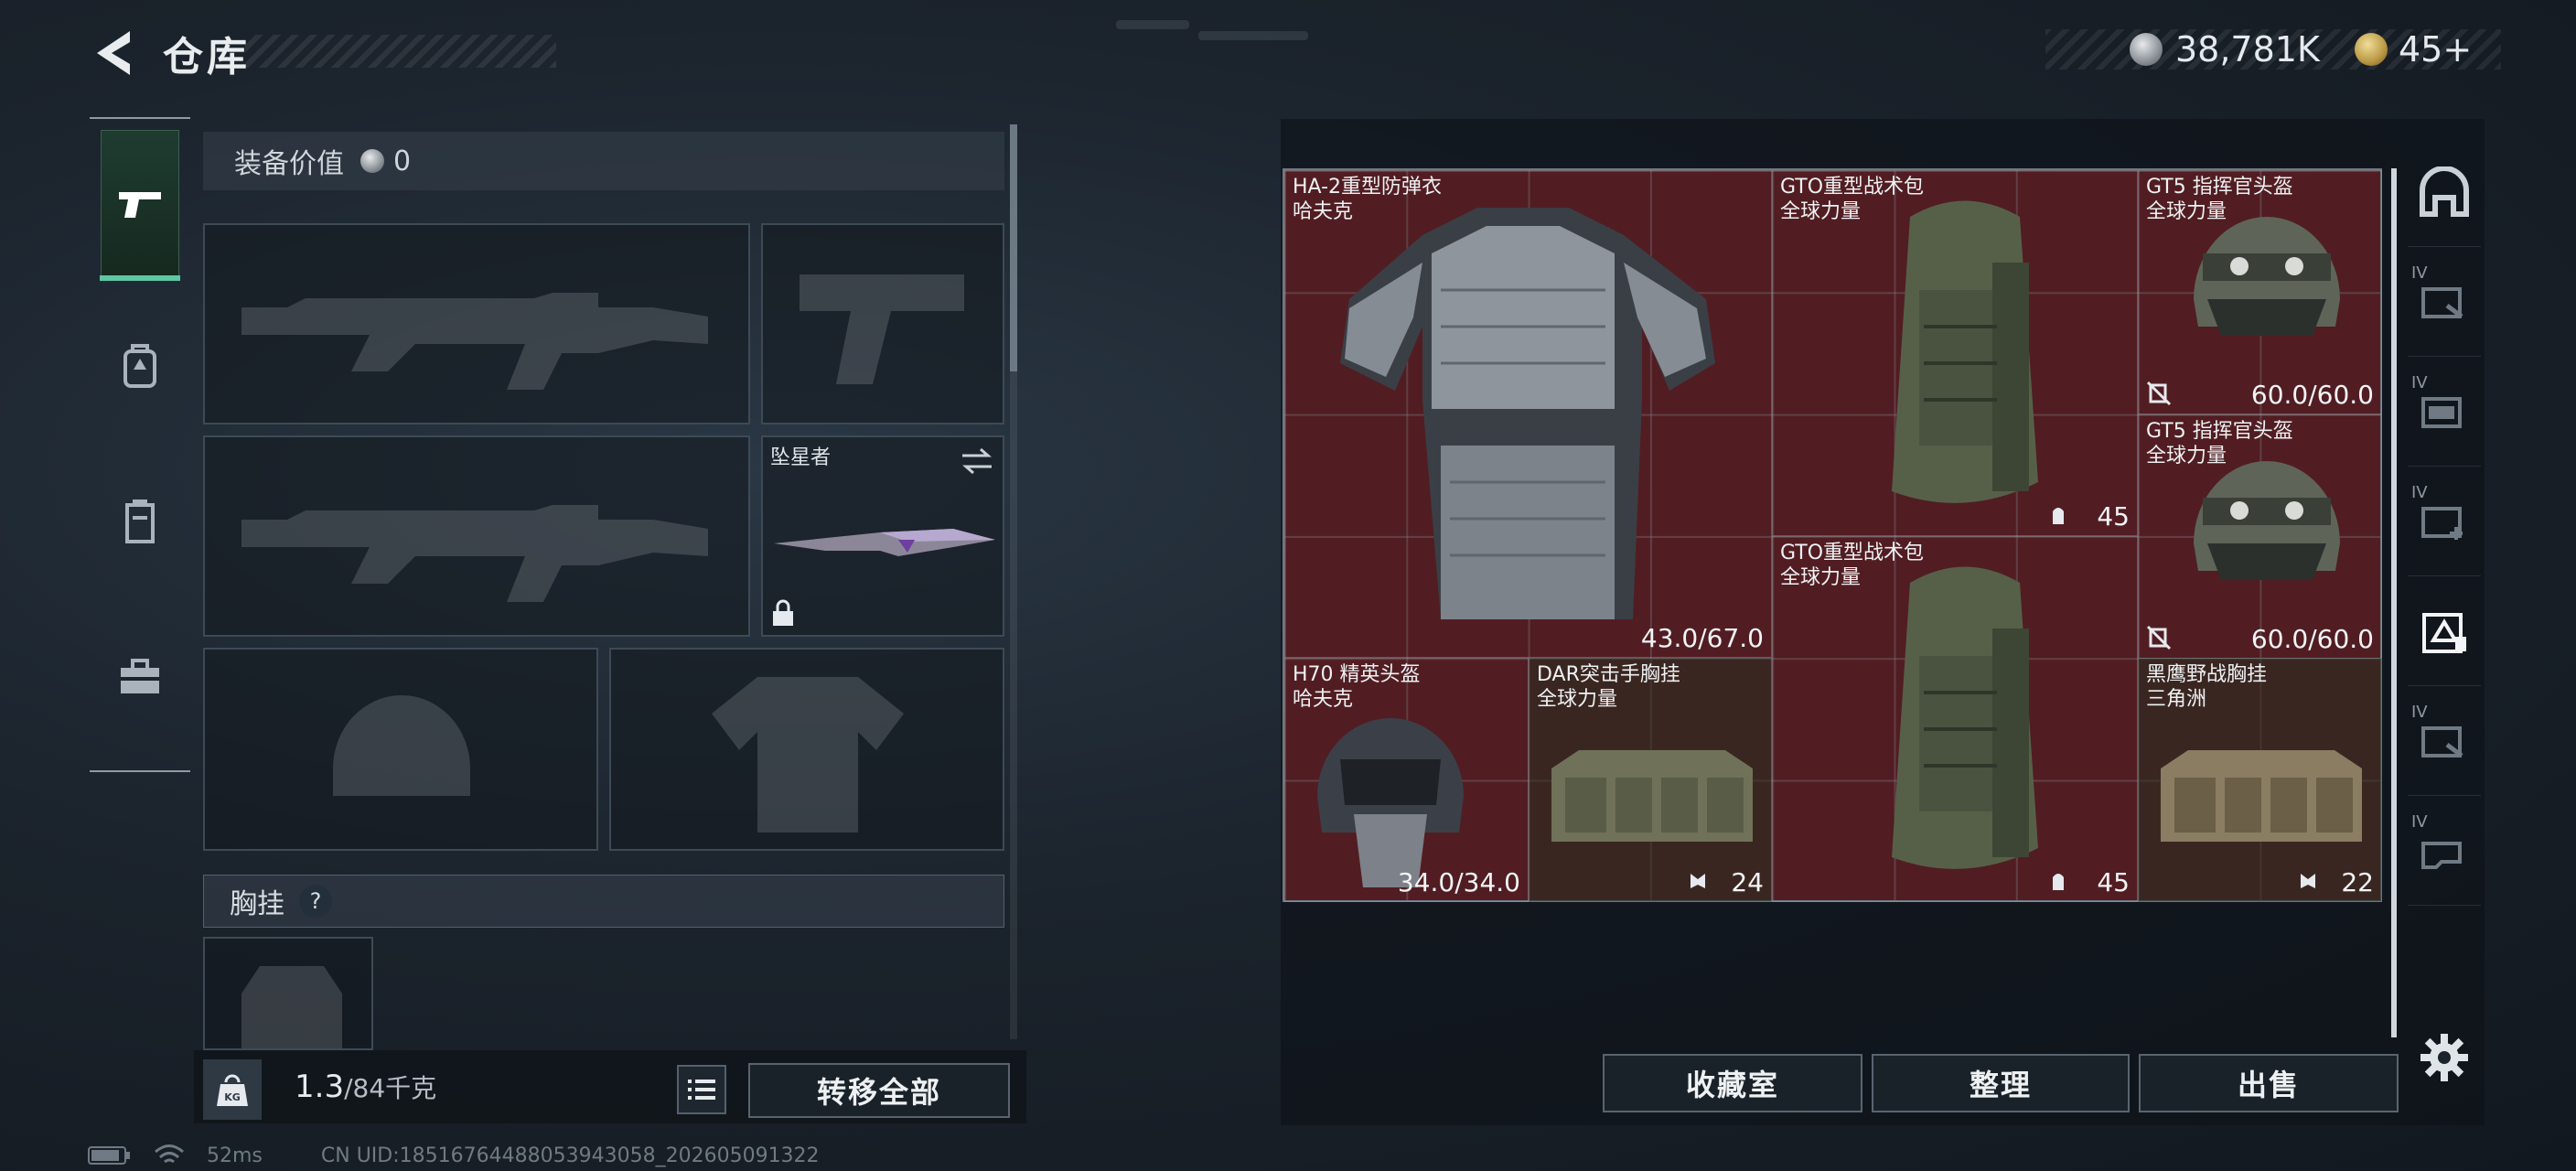 This screenshot has height=1171, width=2576. I want to click on tab-storage-1: IV, so click(2444, 302).